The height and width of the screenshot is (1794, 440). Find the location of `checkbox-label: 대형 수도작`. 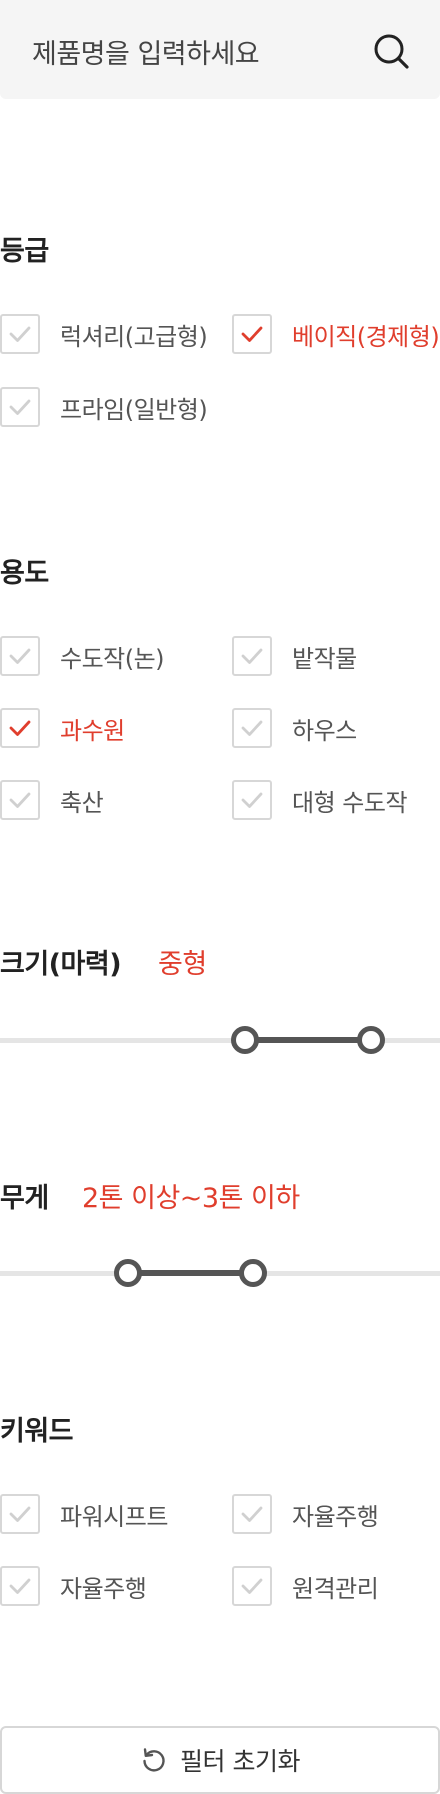

checkbox-label: 대형 수도작 is located at coordinates (350, 802).